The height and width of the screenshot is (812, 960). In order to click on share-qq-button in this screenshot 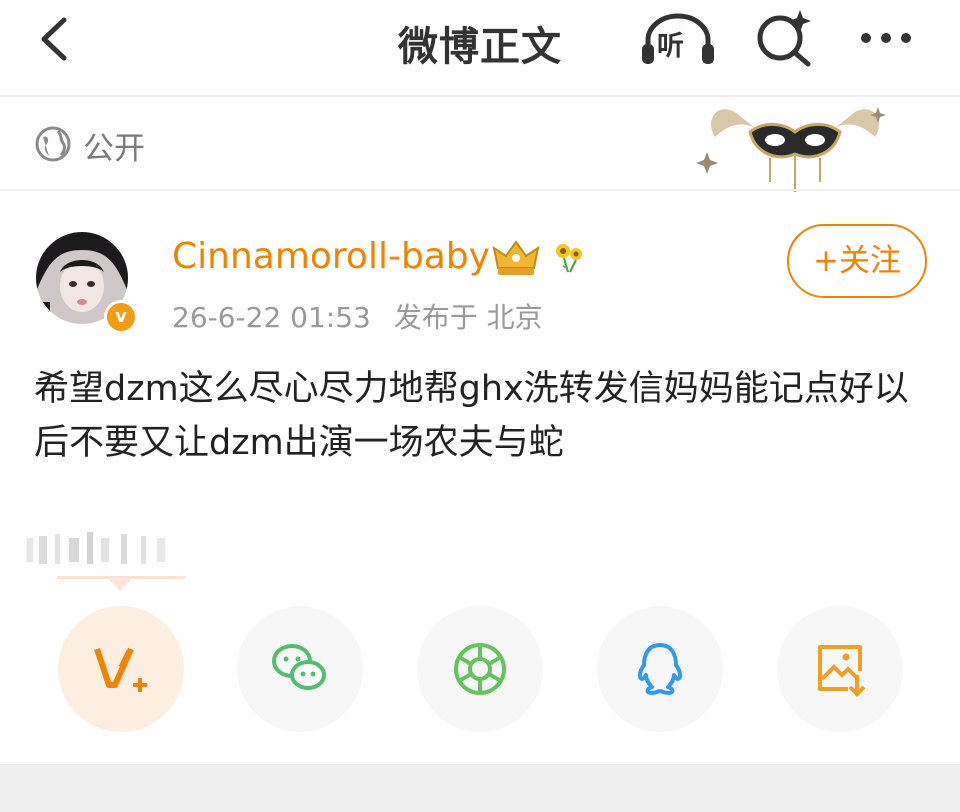, I will do `click(660, 669)`.